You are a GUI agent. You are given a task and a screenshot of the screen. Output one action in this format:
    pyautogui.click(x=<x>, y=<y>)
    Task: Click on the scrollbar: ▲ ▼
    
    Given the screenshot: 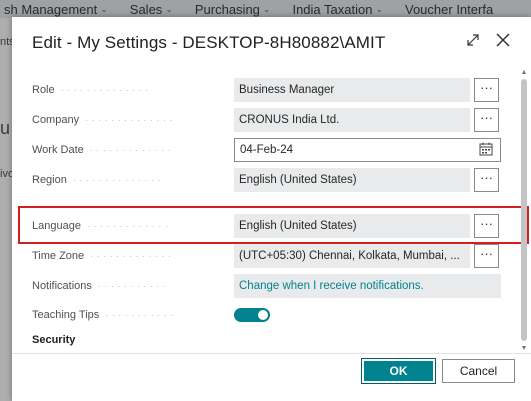 What is the action you would take?
    pyautogui.click(x=524, y=212)
    